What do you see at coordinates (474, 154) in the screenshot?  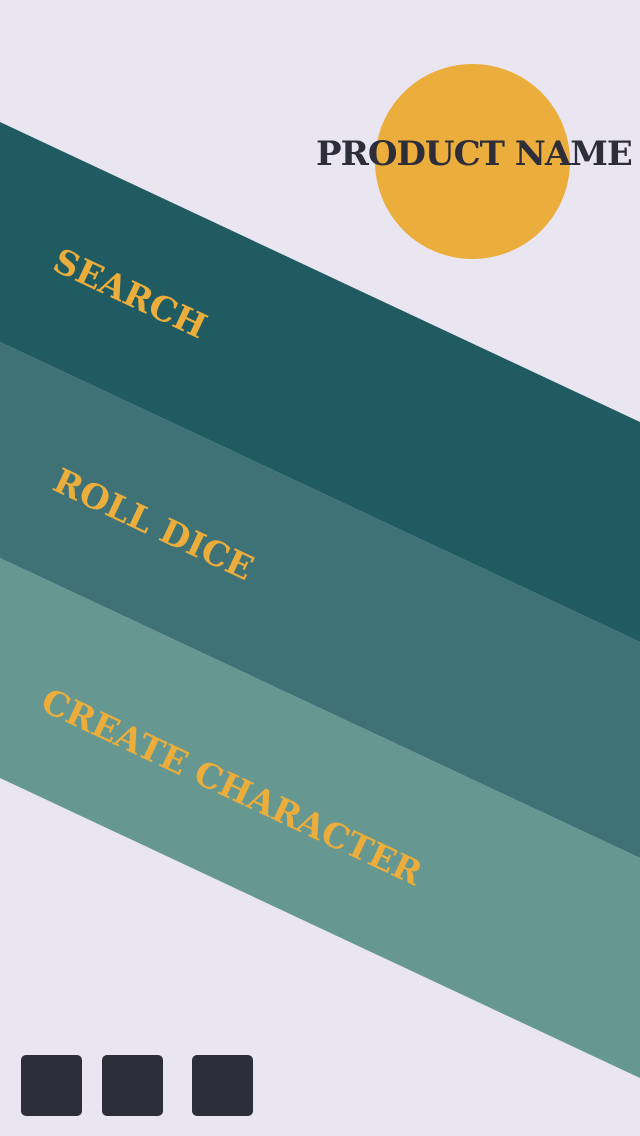 I see `product-name-title: PRODUCT NAME` at bounding box center [474, 154].